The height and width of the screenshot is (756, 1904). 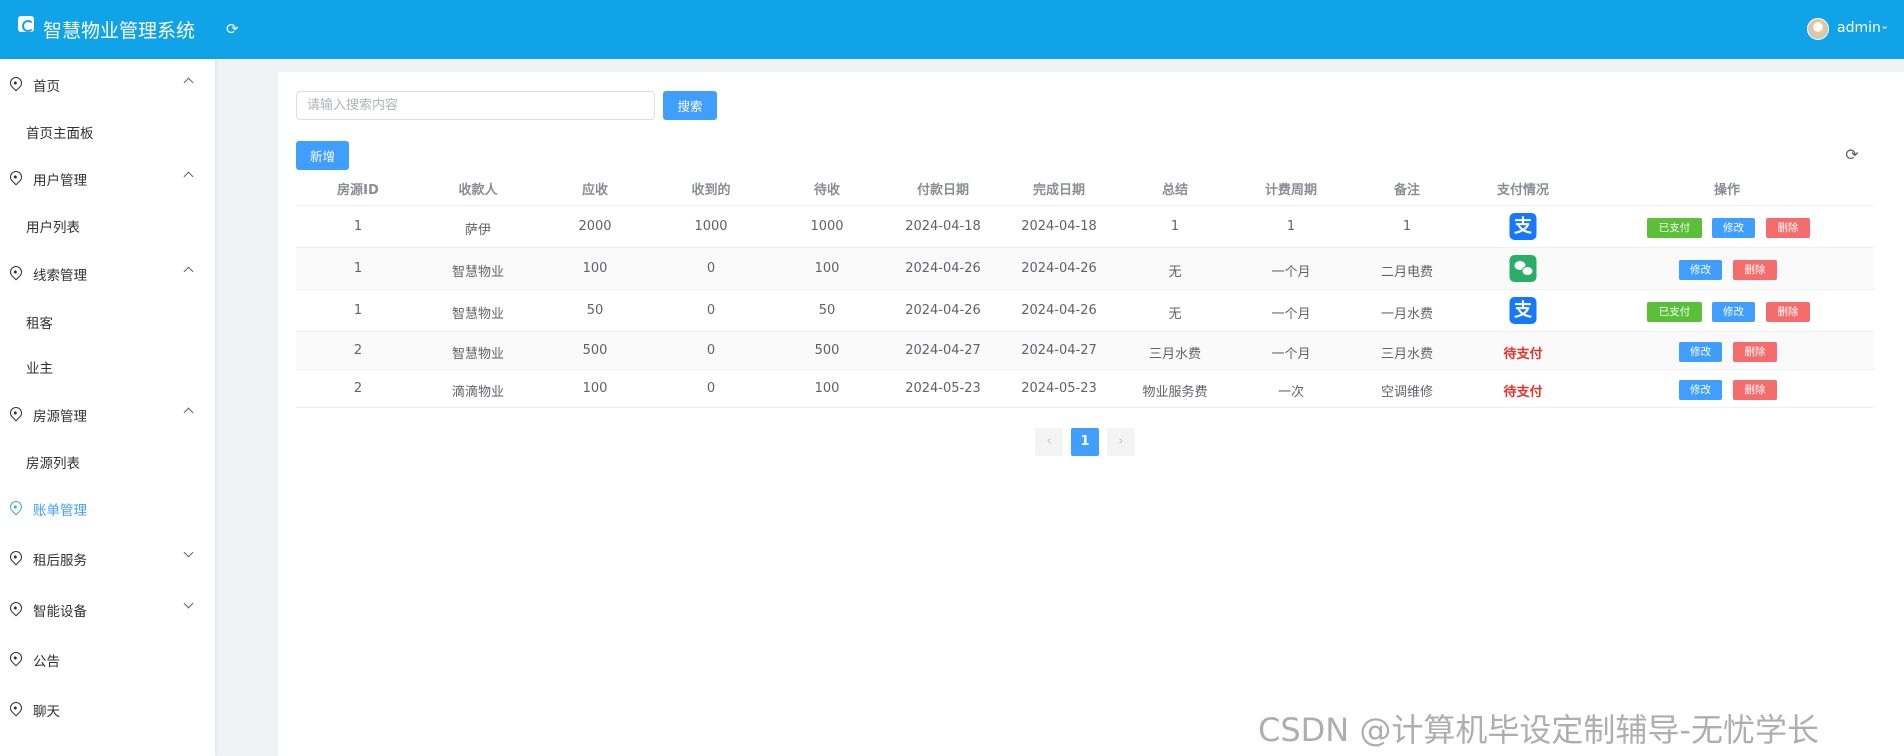 What do you see at coordinates (46, 712) in the screenshot?
I see `sidebar-item-label: 聊天` at bounding box center [46, 712].